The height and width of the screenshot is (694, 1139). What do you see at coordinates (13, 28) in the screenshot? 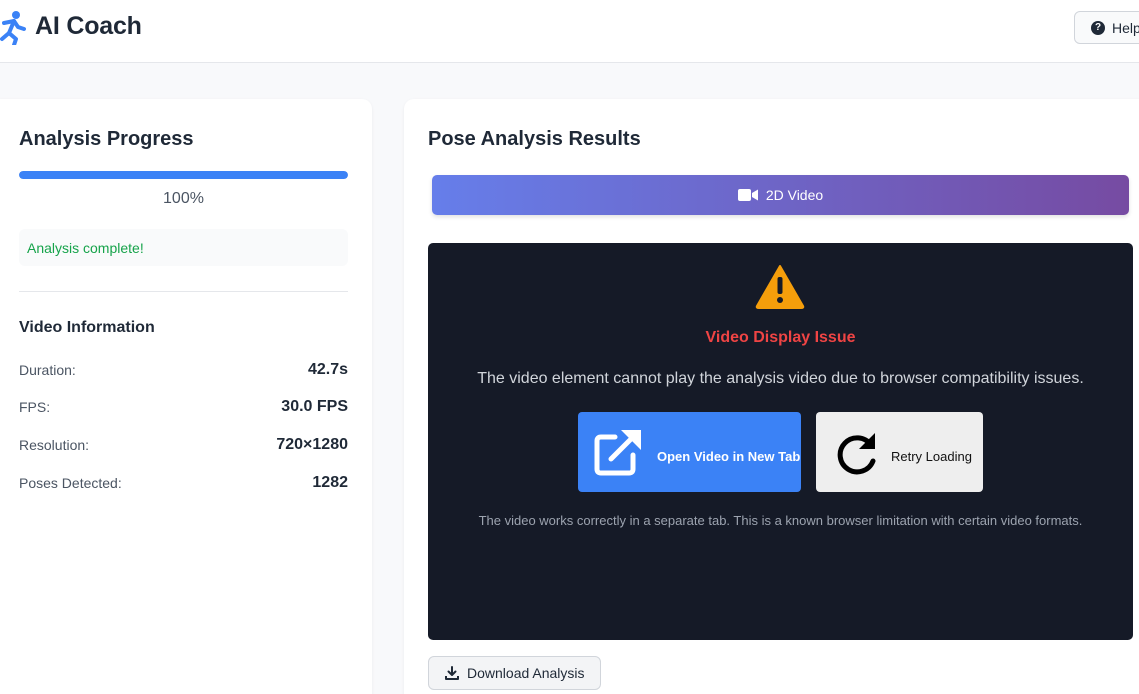
I see `running-person-icon` at bounding box center [13, 28].